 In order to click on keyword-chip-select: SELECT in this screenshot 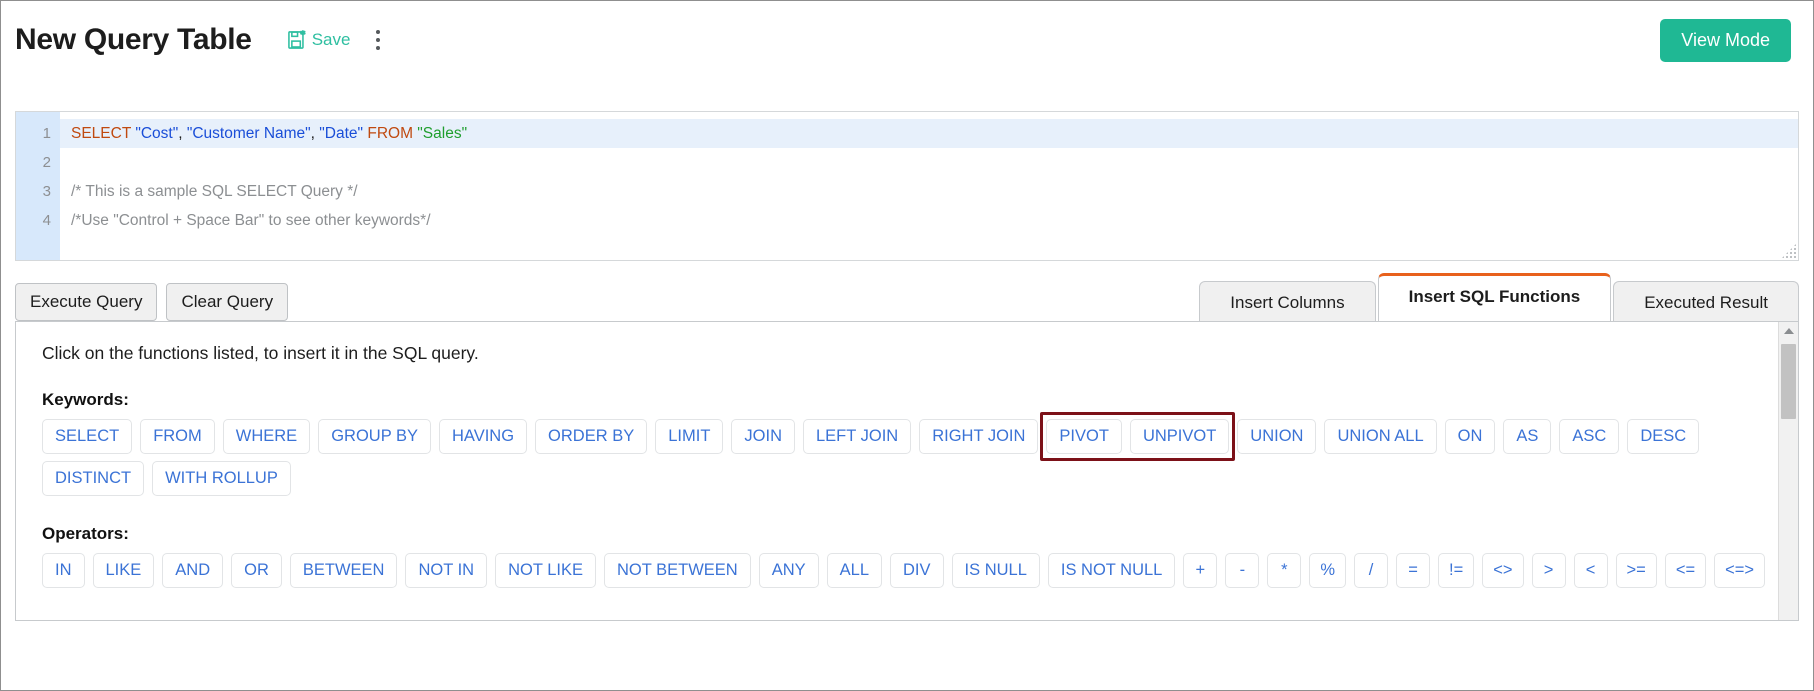, I will do `click(87, 436)`.